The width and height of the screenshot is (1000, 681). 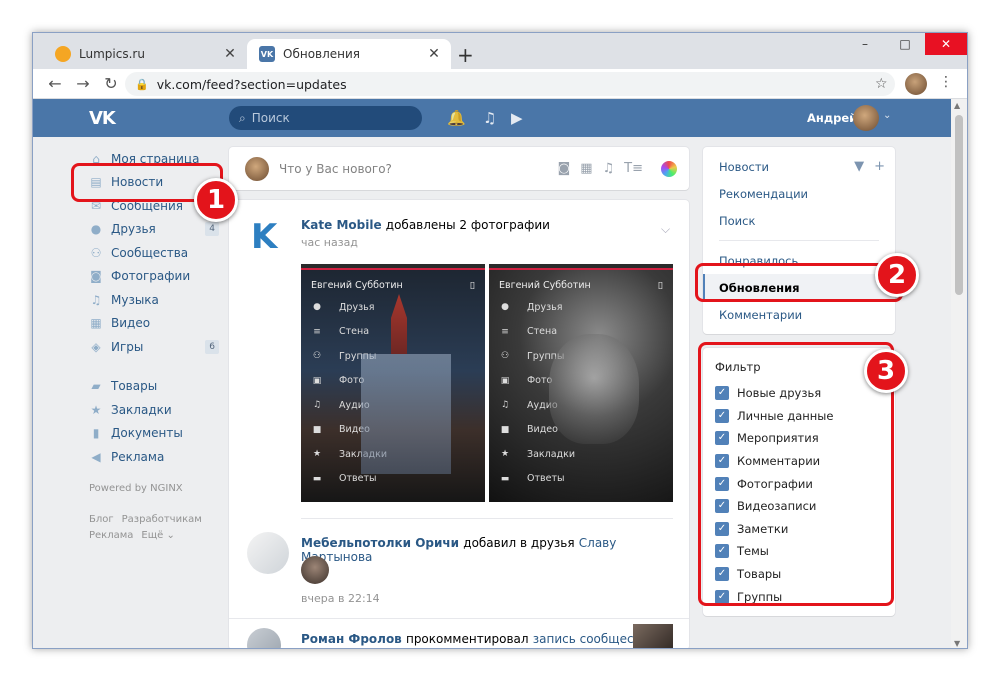 I want to click on palette-icon, so click(x=669, y=168).